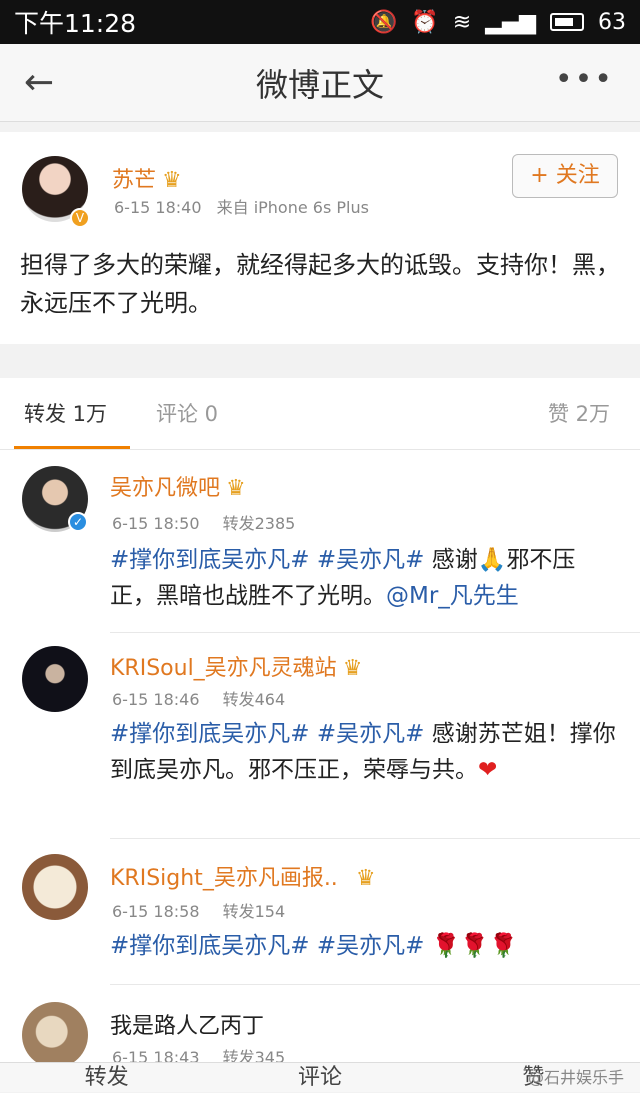 The height and width of the screenshot is (1093, 640). I want to click on post-content: 担得了多大的荣耀，就经得起多大的诋毁。支持你！黑，永远压不了光明。, so click(320, 284).